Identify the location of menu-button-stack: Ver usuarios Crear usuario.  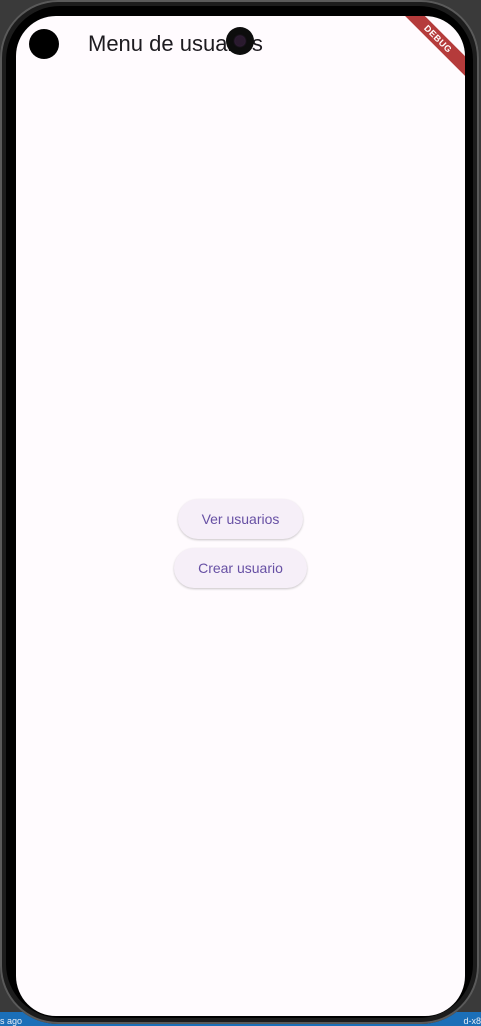
(240, 543).